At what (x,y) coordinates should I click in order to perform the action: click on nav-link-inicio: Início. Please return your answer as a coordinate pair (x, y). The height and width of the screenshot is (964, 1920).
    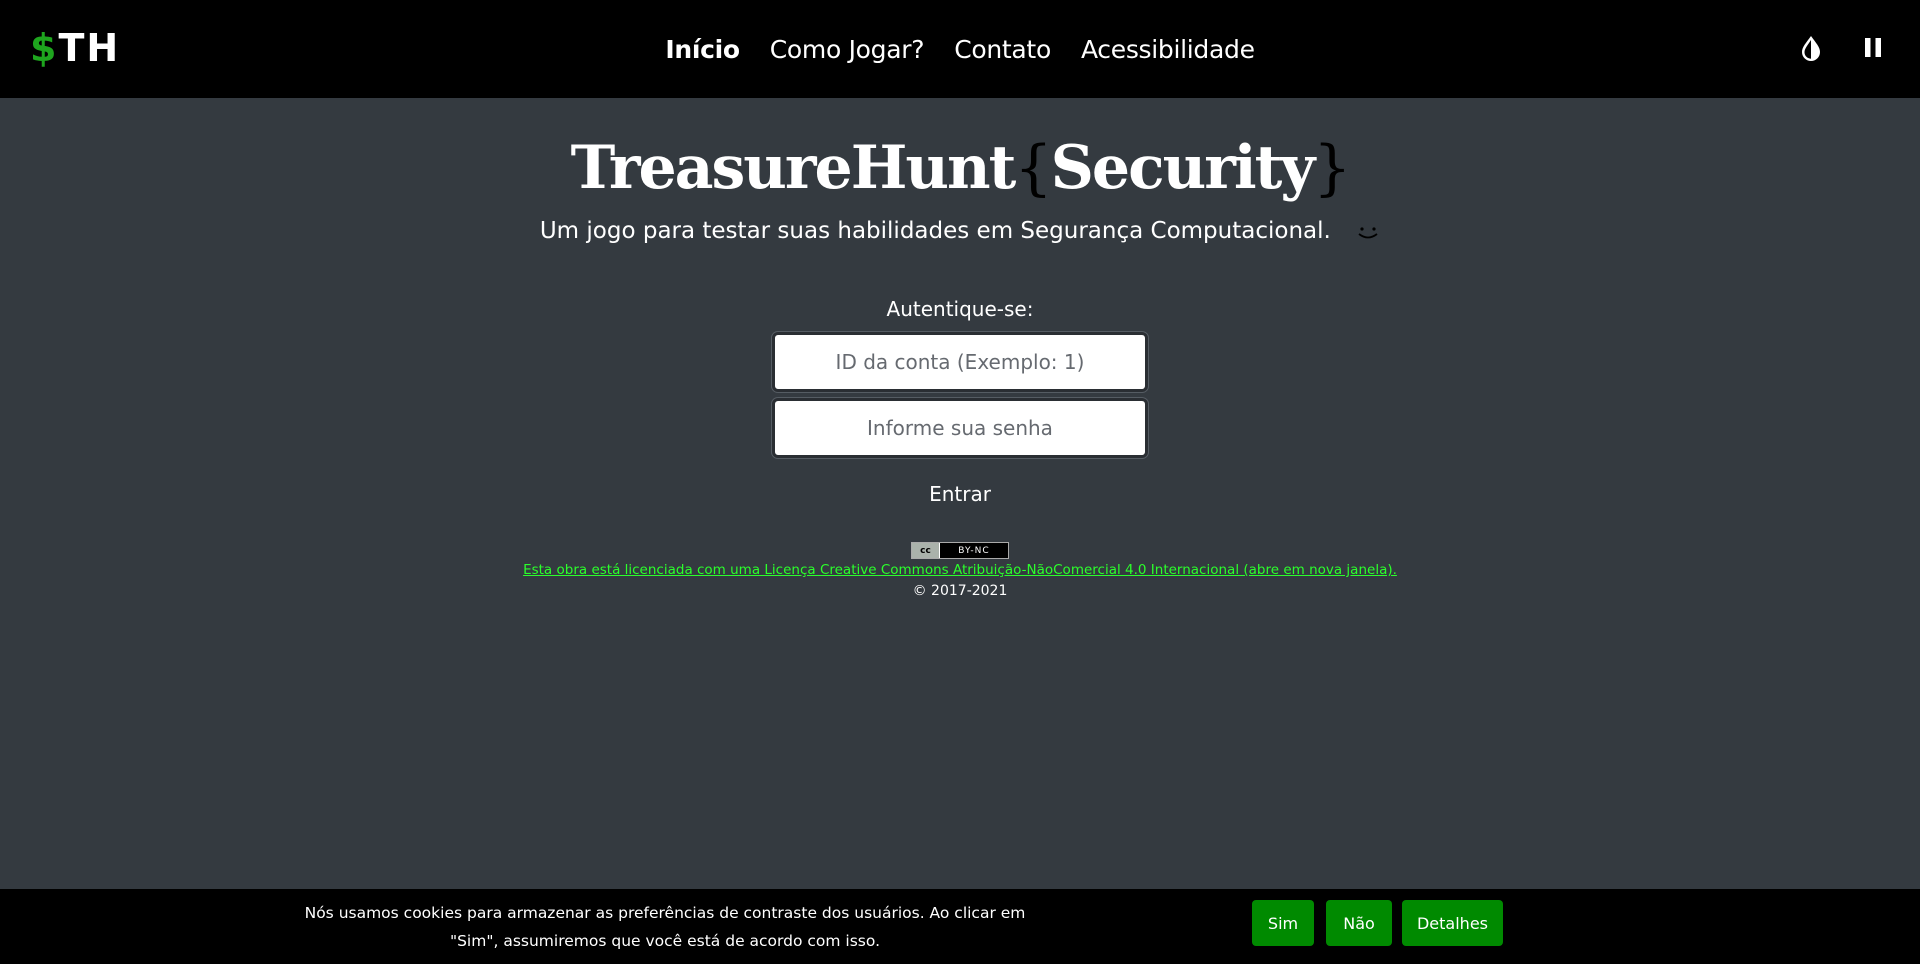
    Looking at the image, I should click on (702, 49).